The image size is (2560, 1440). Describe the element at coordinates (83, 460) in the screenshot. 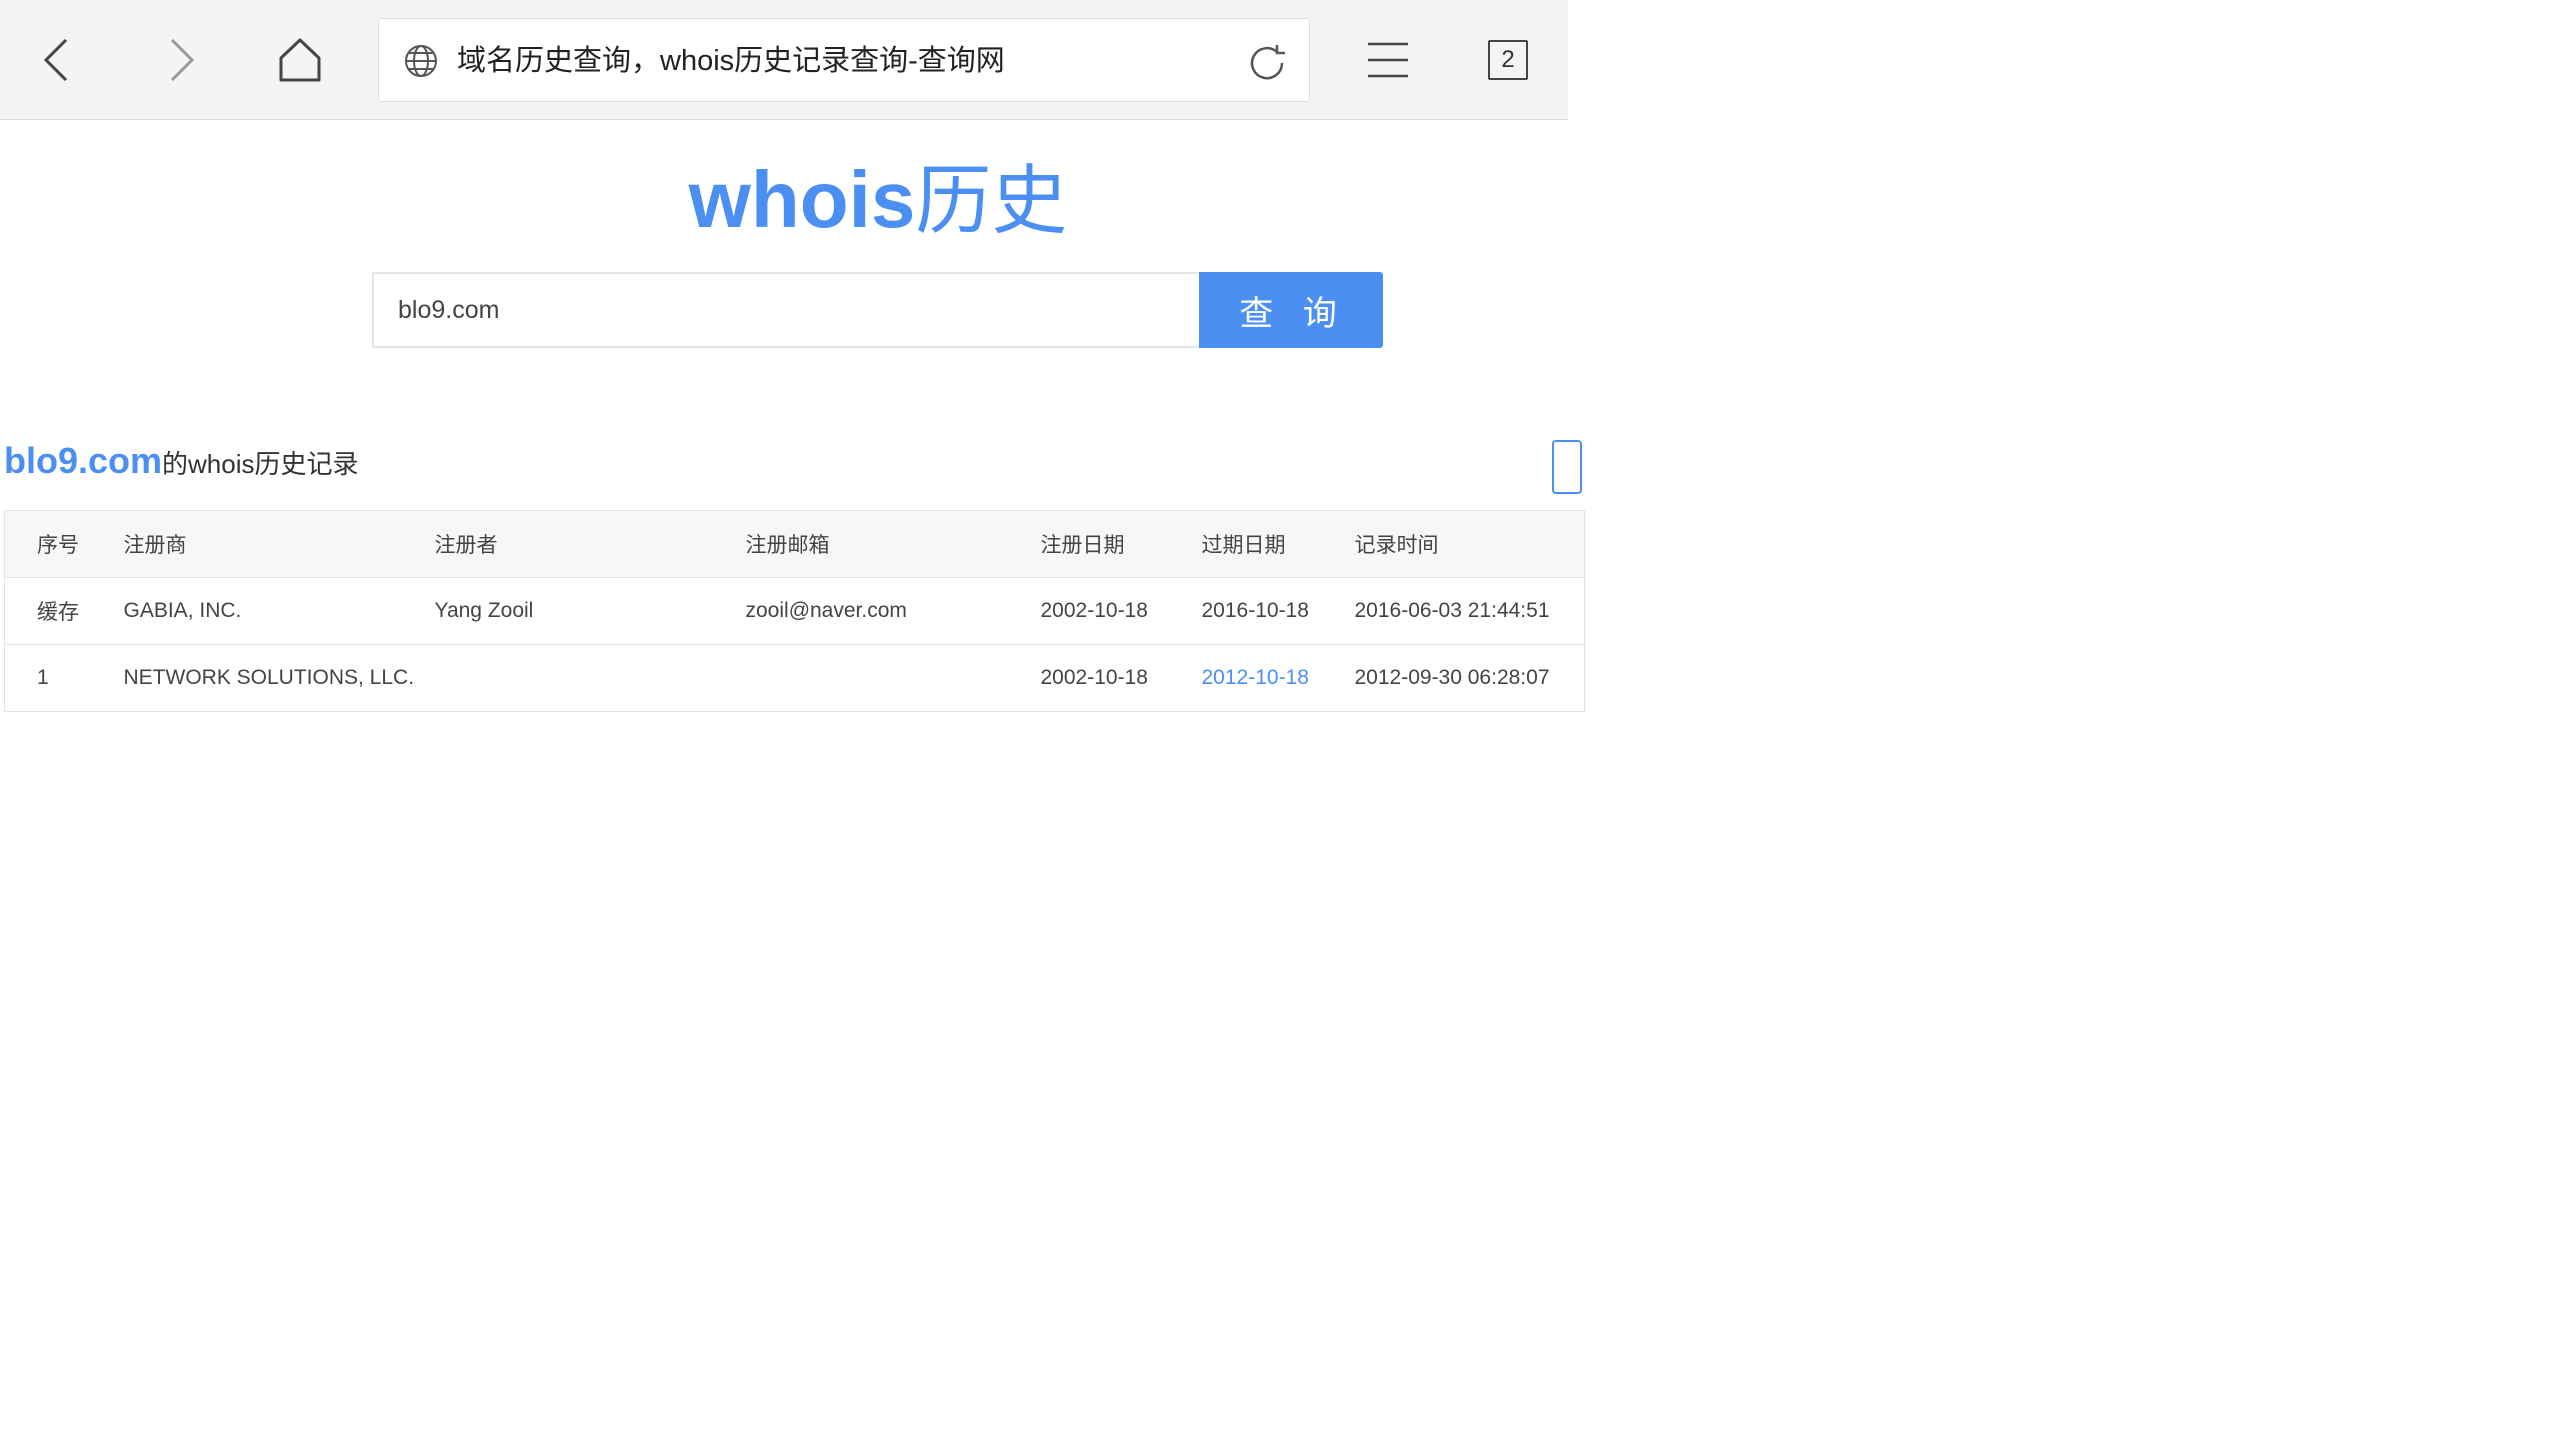

I see `result-domain: blo9.com` at that location.